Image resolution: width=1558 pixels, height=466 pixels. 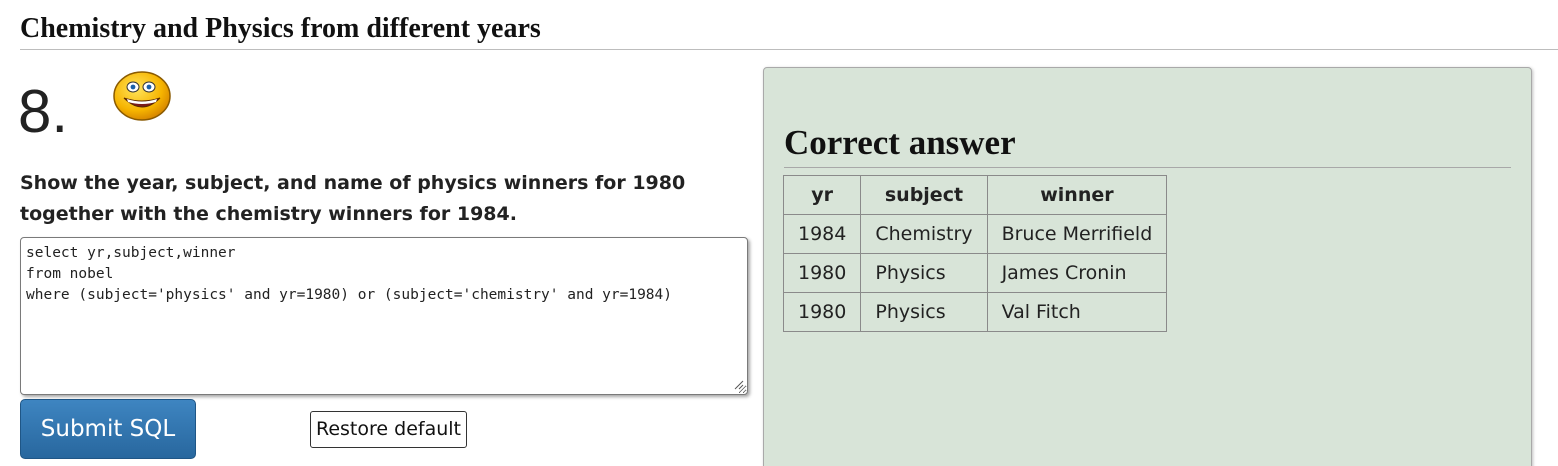 What do you see at coordinates (924, 195) in the screenshot?
I see `column-header-subject: subject` at bounding box center [924, 195].